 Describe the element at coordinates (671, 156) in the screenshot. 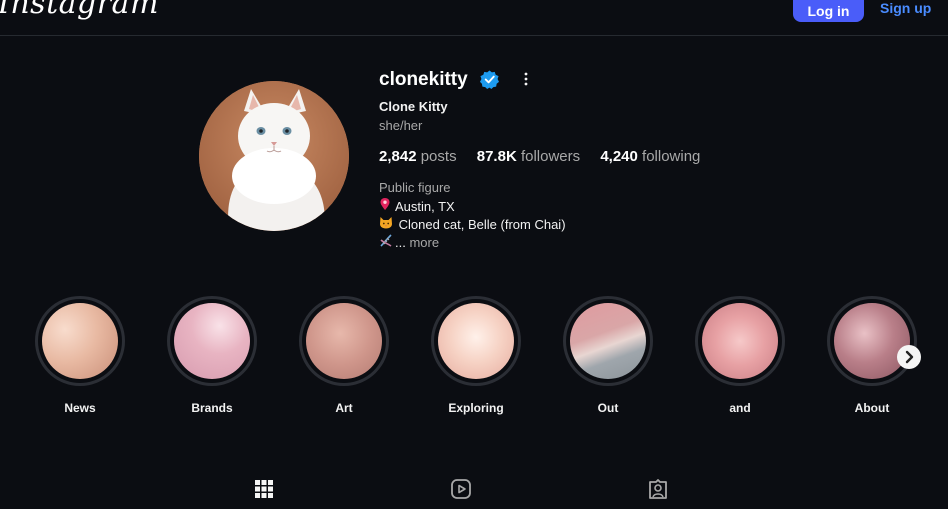

I see `following-label: following` at that location.